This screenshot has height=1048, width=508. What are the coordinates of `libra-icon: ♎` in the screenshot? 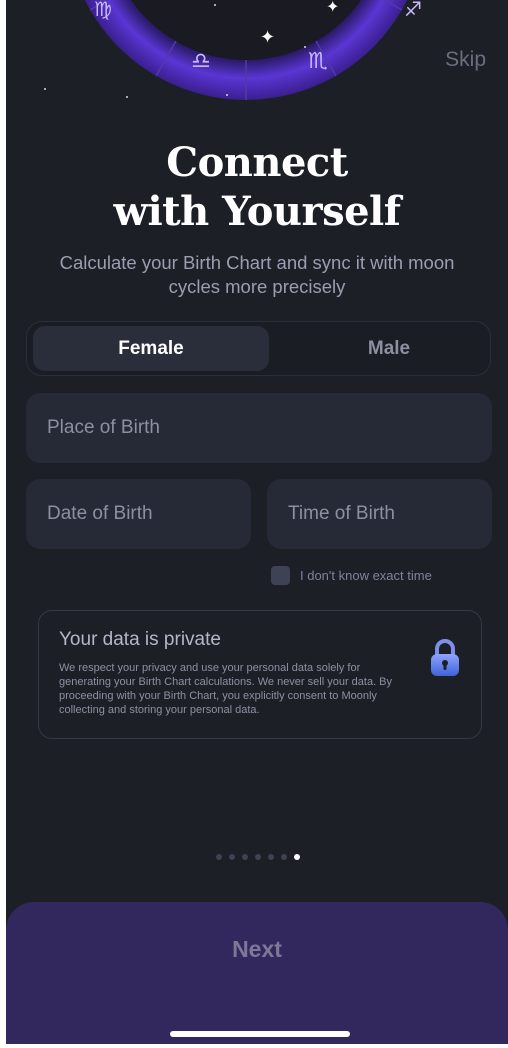 It's located at (201, 60).